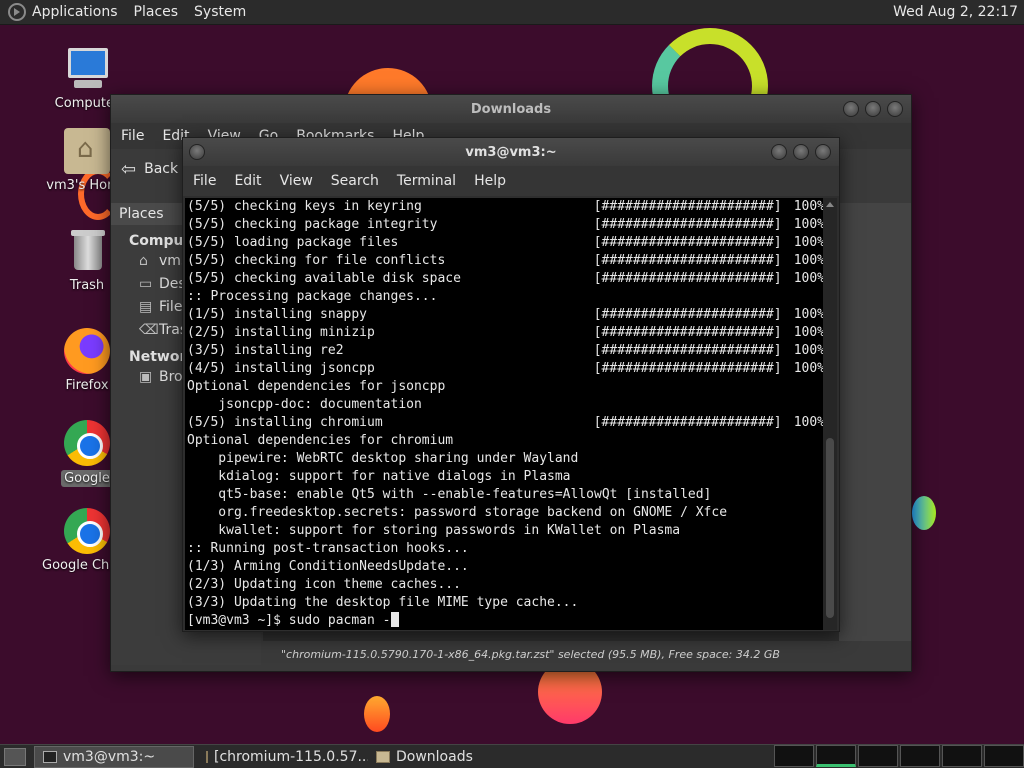 This screenshot has width=1024, height=768. What do you see at coordinates (50, 756) in the screenshot?
I see `terminal-icon` at bounding box center [50, 756].